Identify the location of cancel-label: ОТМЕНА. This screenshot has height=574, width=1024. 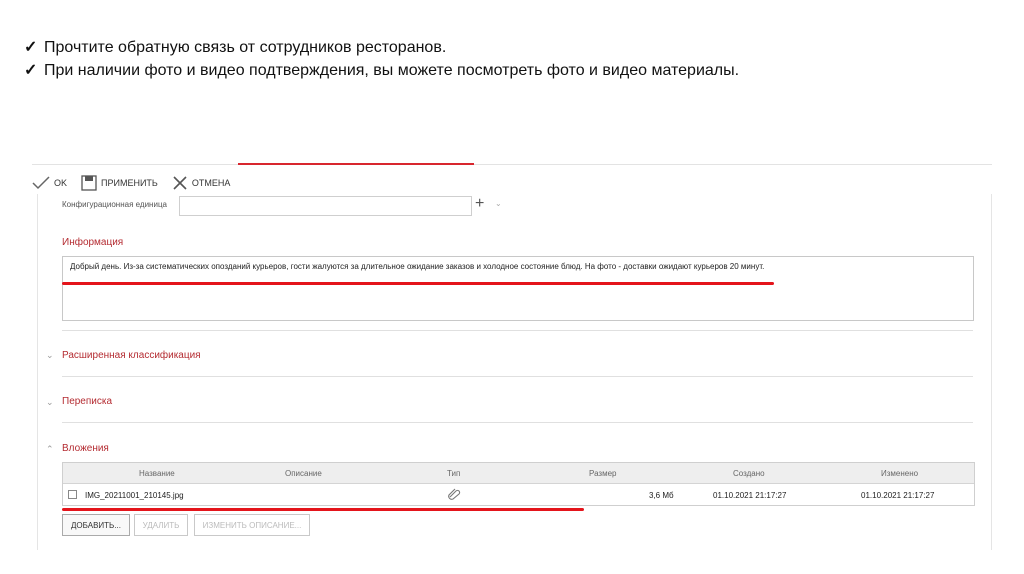
(211, 183).